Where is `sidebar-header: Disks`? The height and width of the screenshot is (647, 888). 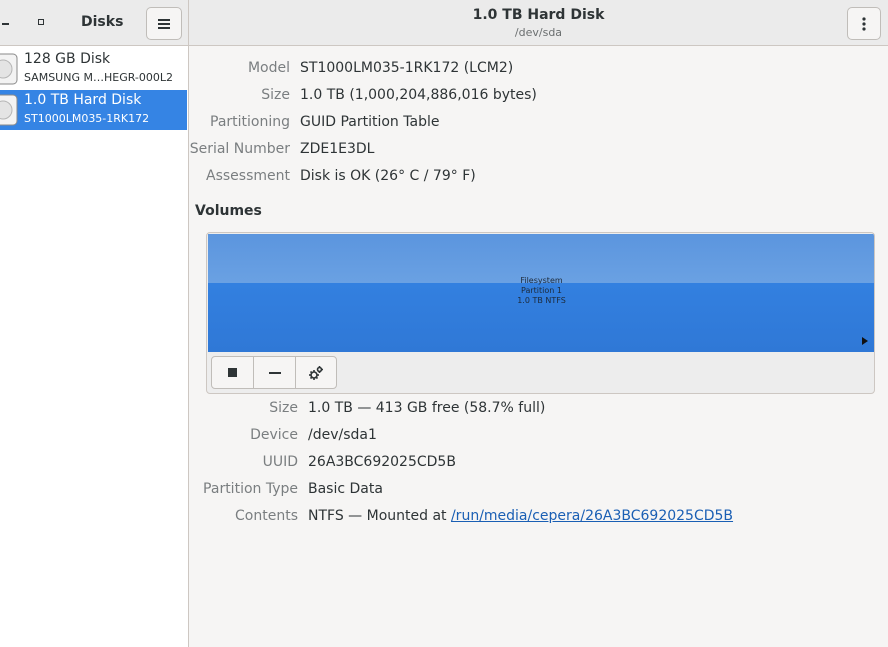
sidebar-header: Disks is located at coordinates (94, 23).